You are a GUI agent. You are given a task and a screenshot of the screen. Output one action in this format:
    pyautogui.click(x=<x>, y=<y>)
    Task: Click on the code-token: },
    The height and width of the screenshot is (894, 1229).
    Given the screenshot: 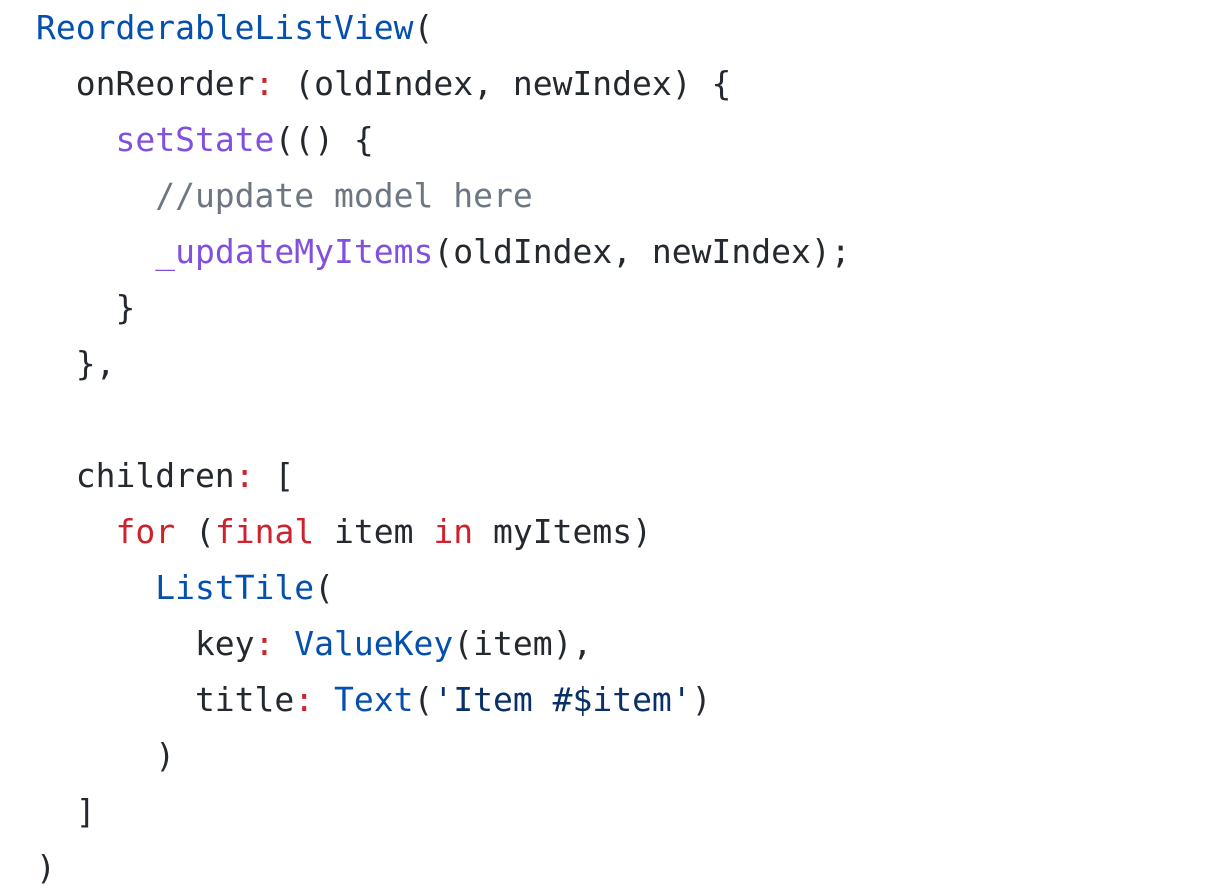 What is the action you would take?
    pyautogui.click(x=76, y=363)
    